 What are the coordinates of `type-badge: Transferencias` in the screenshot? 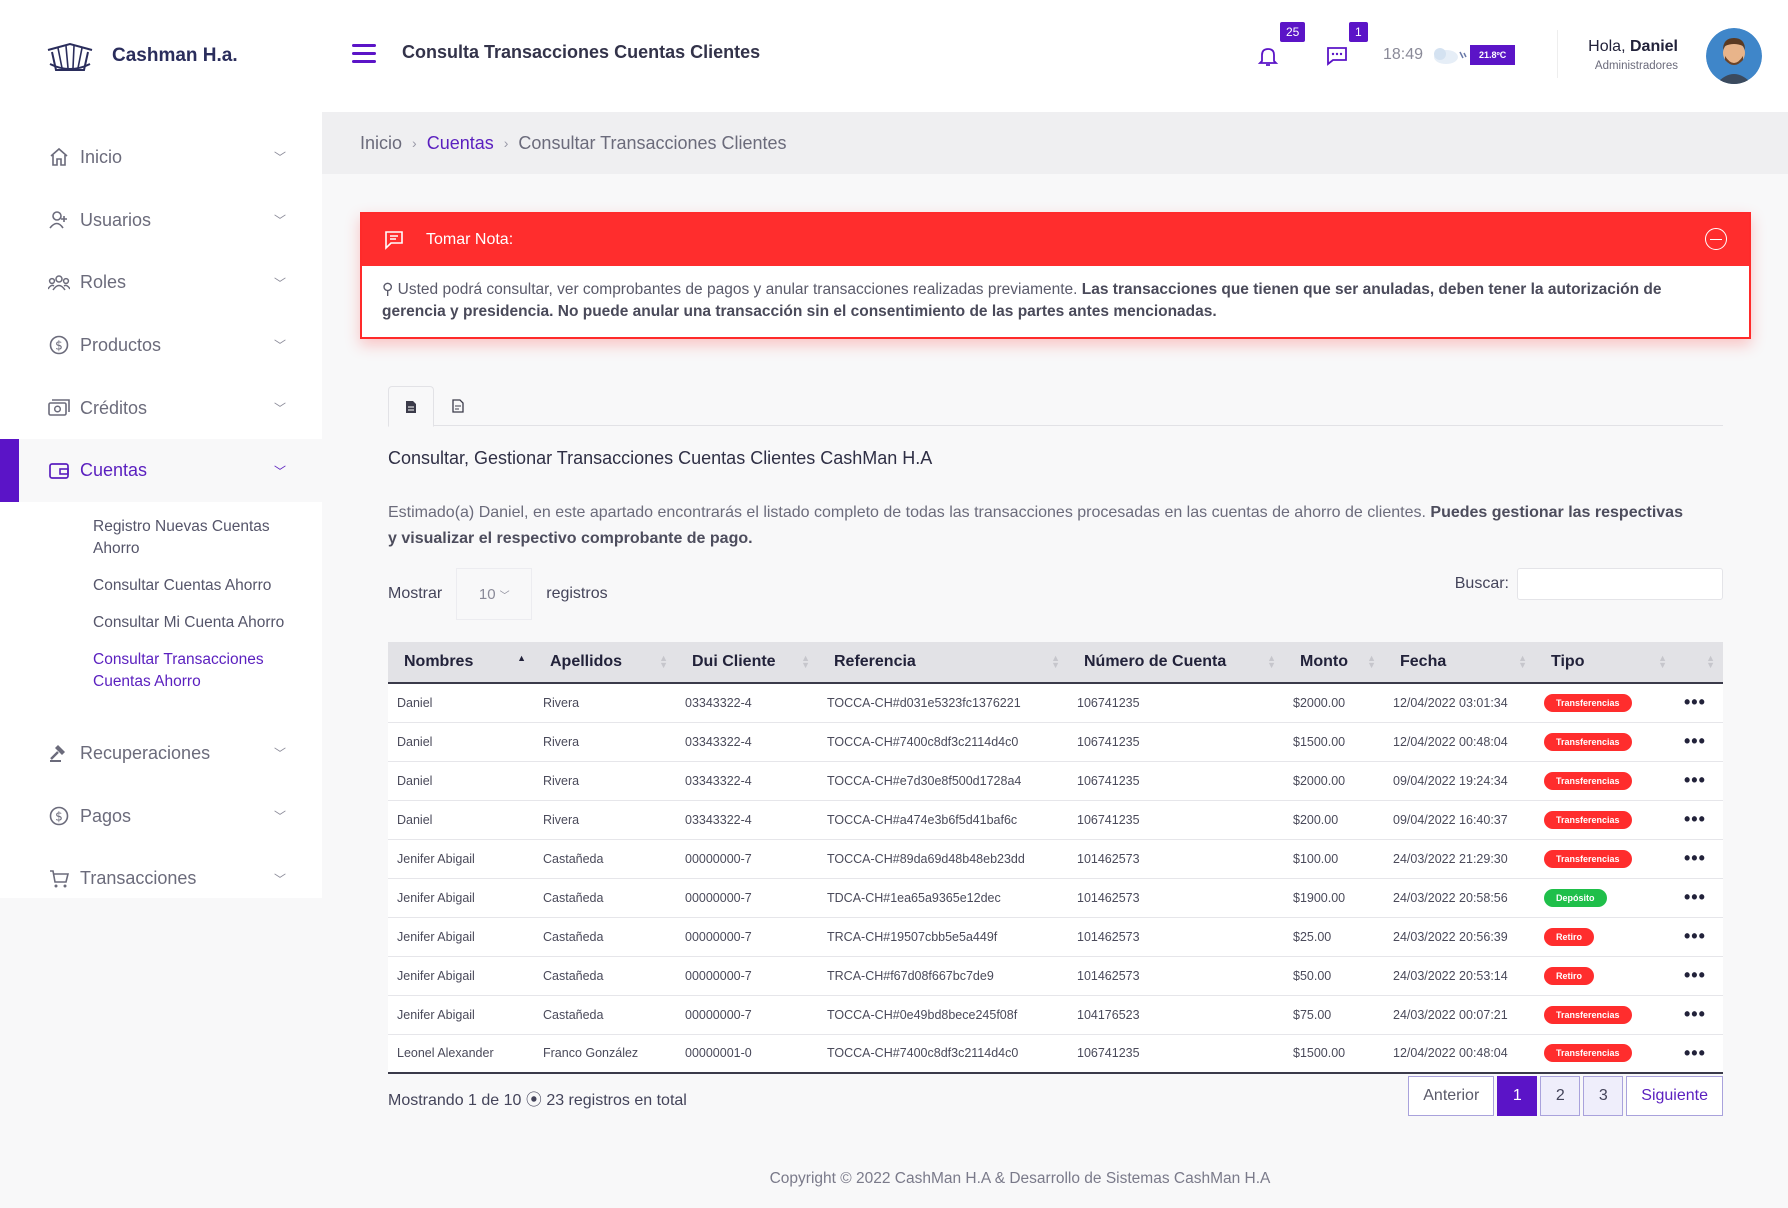 It's located at (1588, 741).